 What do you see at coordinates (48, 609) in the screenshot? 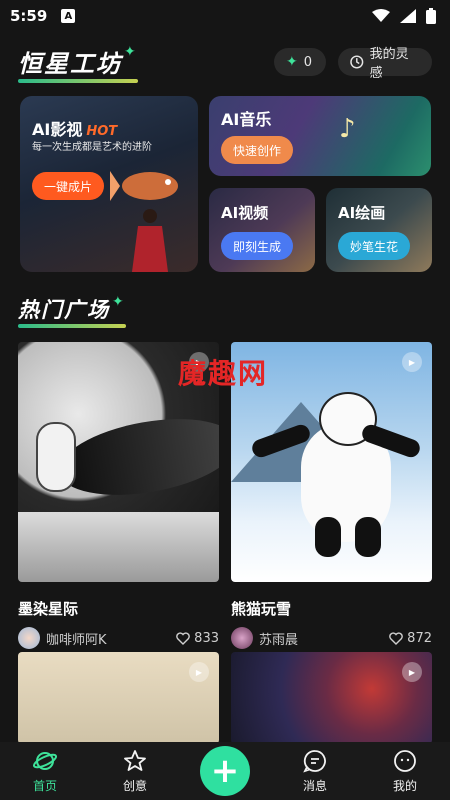
I see `feed-title: 墨染星际` at bounding box center [48, 609].